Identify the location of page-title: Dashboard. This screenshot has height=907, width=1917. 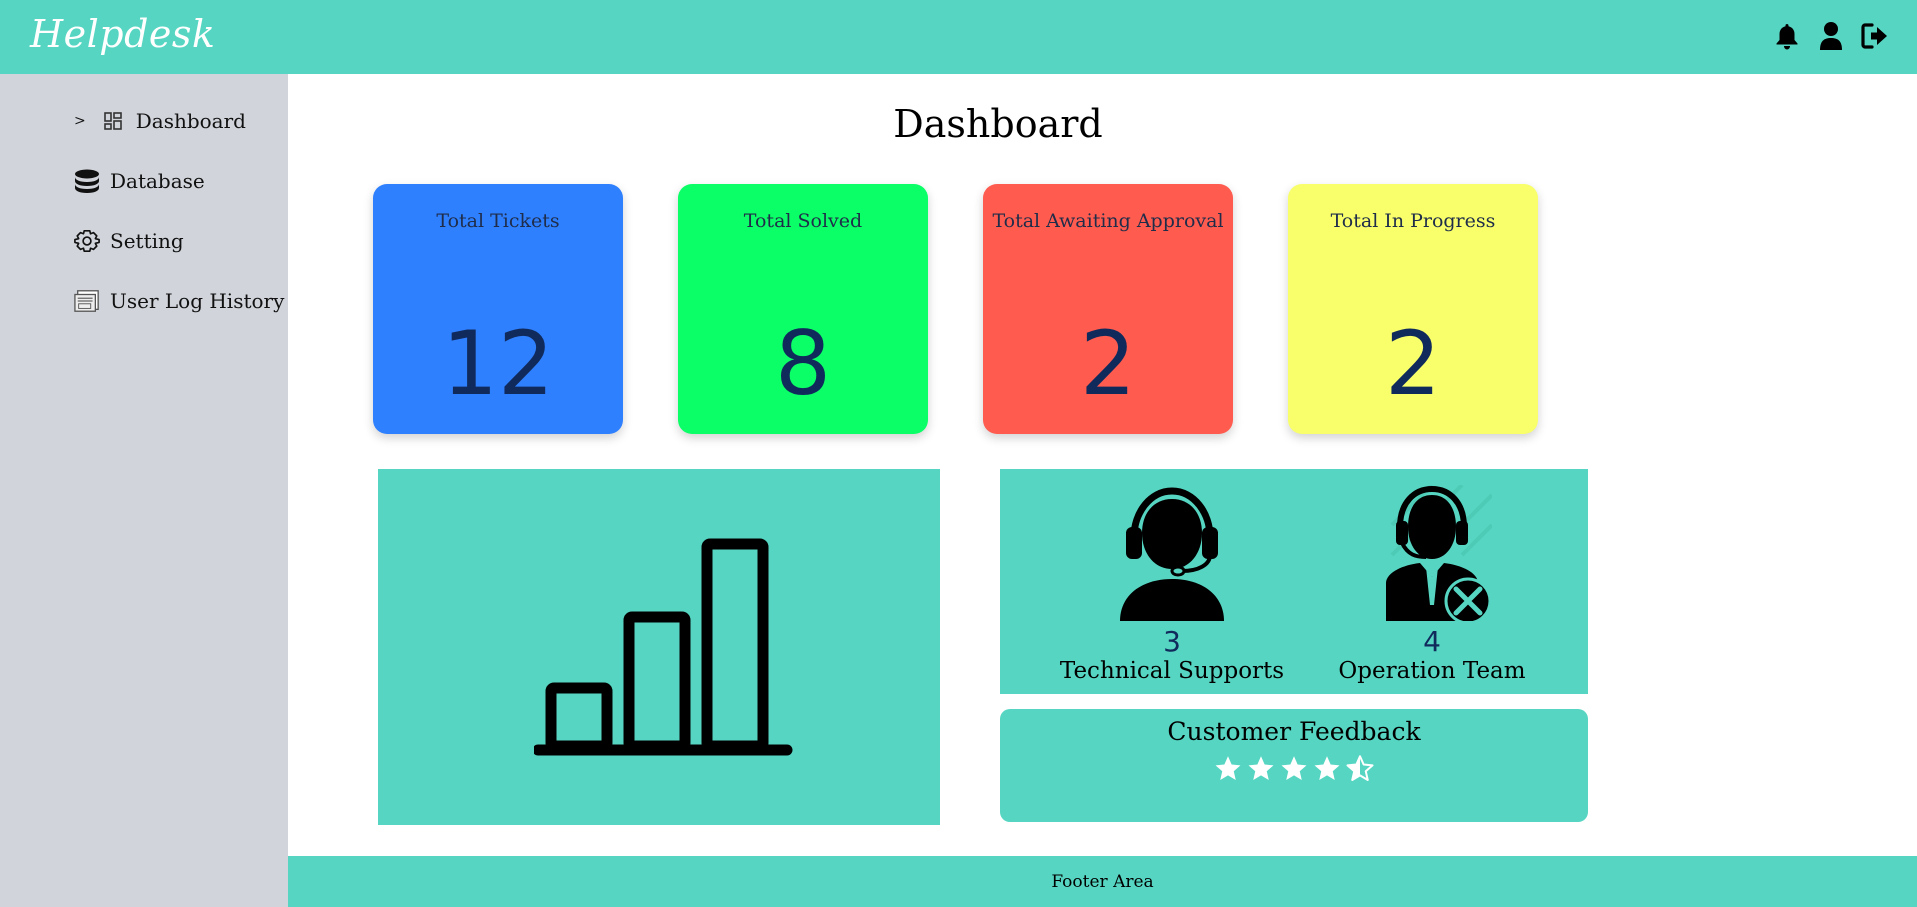
(998, 124).